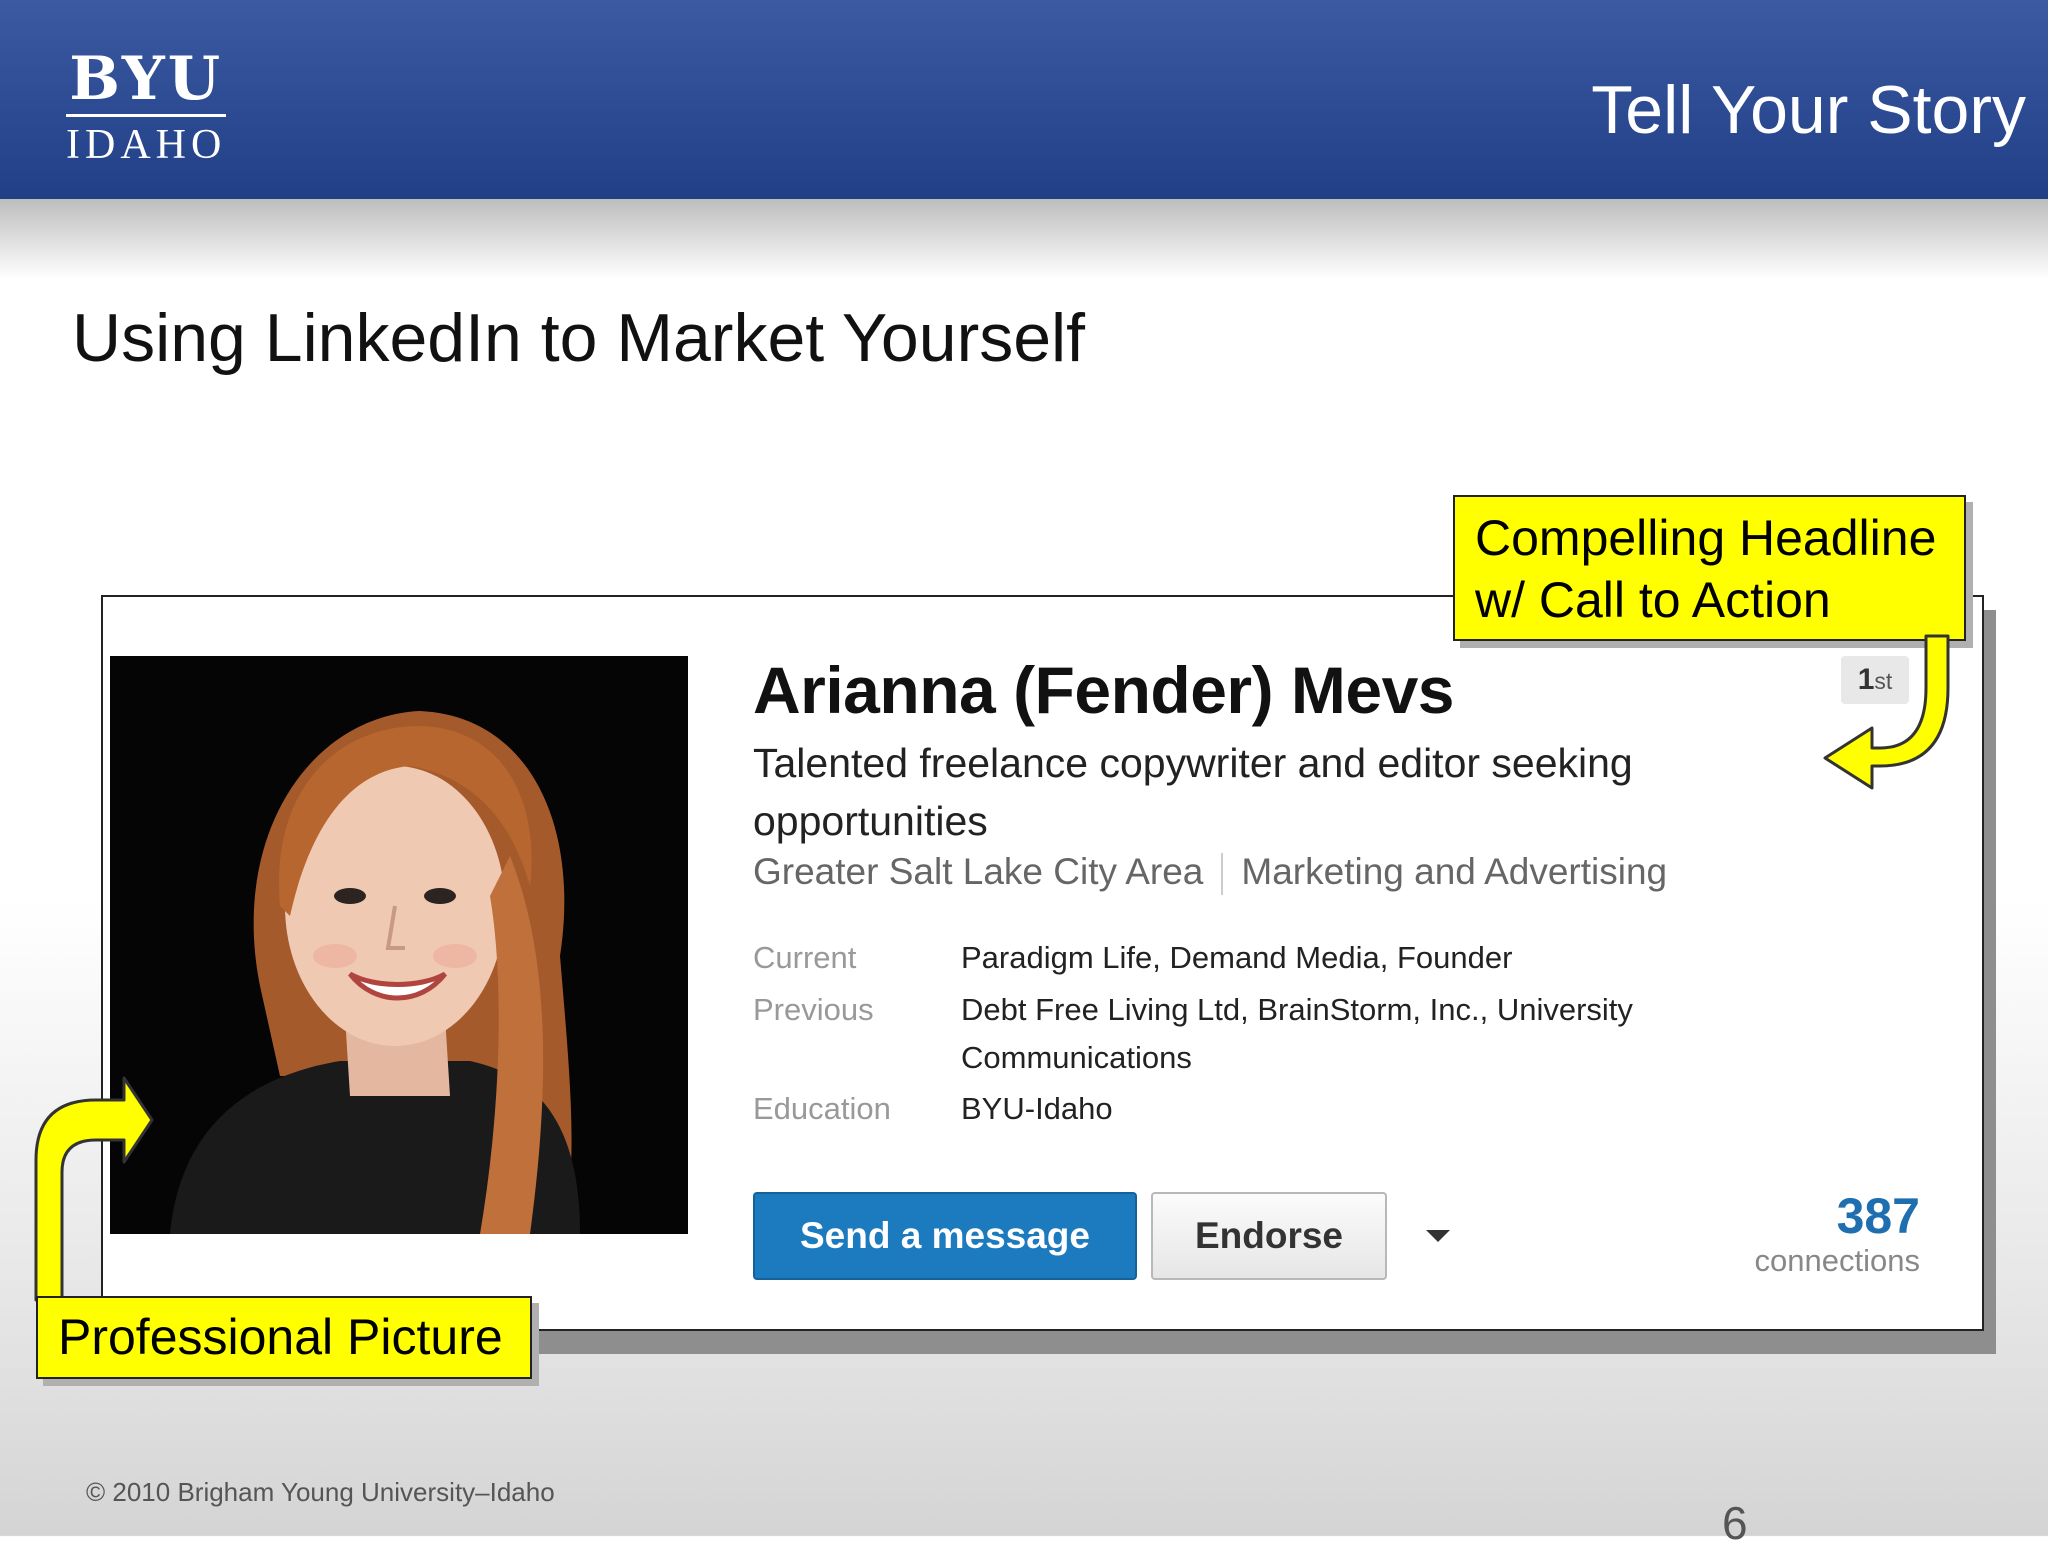 This screenshot has width=2048, height=1549. I want to click on education-label: Education, so click(822, 1108).